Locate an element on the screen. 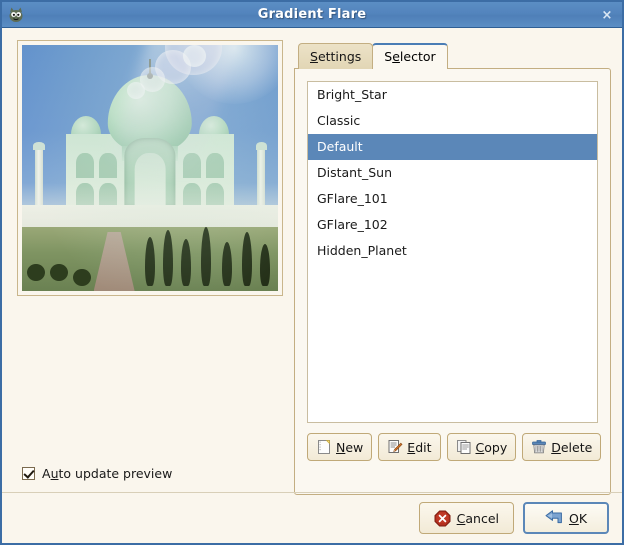  edit-button: Edit is located at coordinates (409, 447).